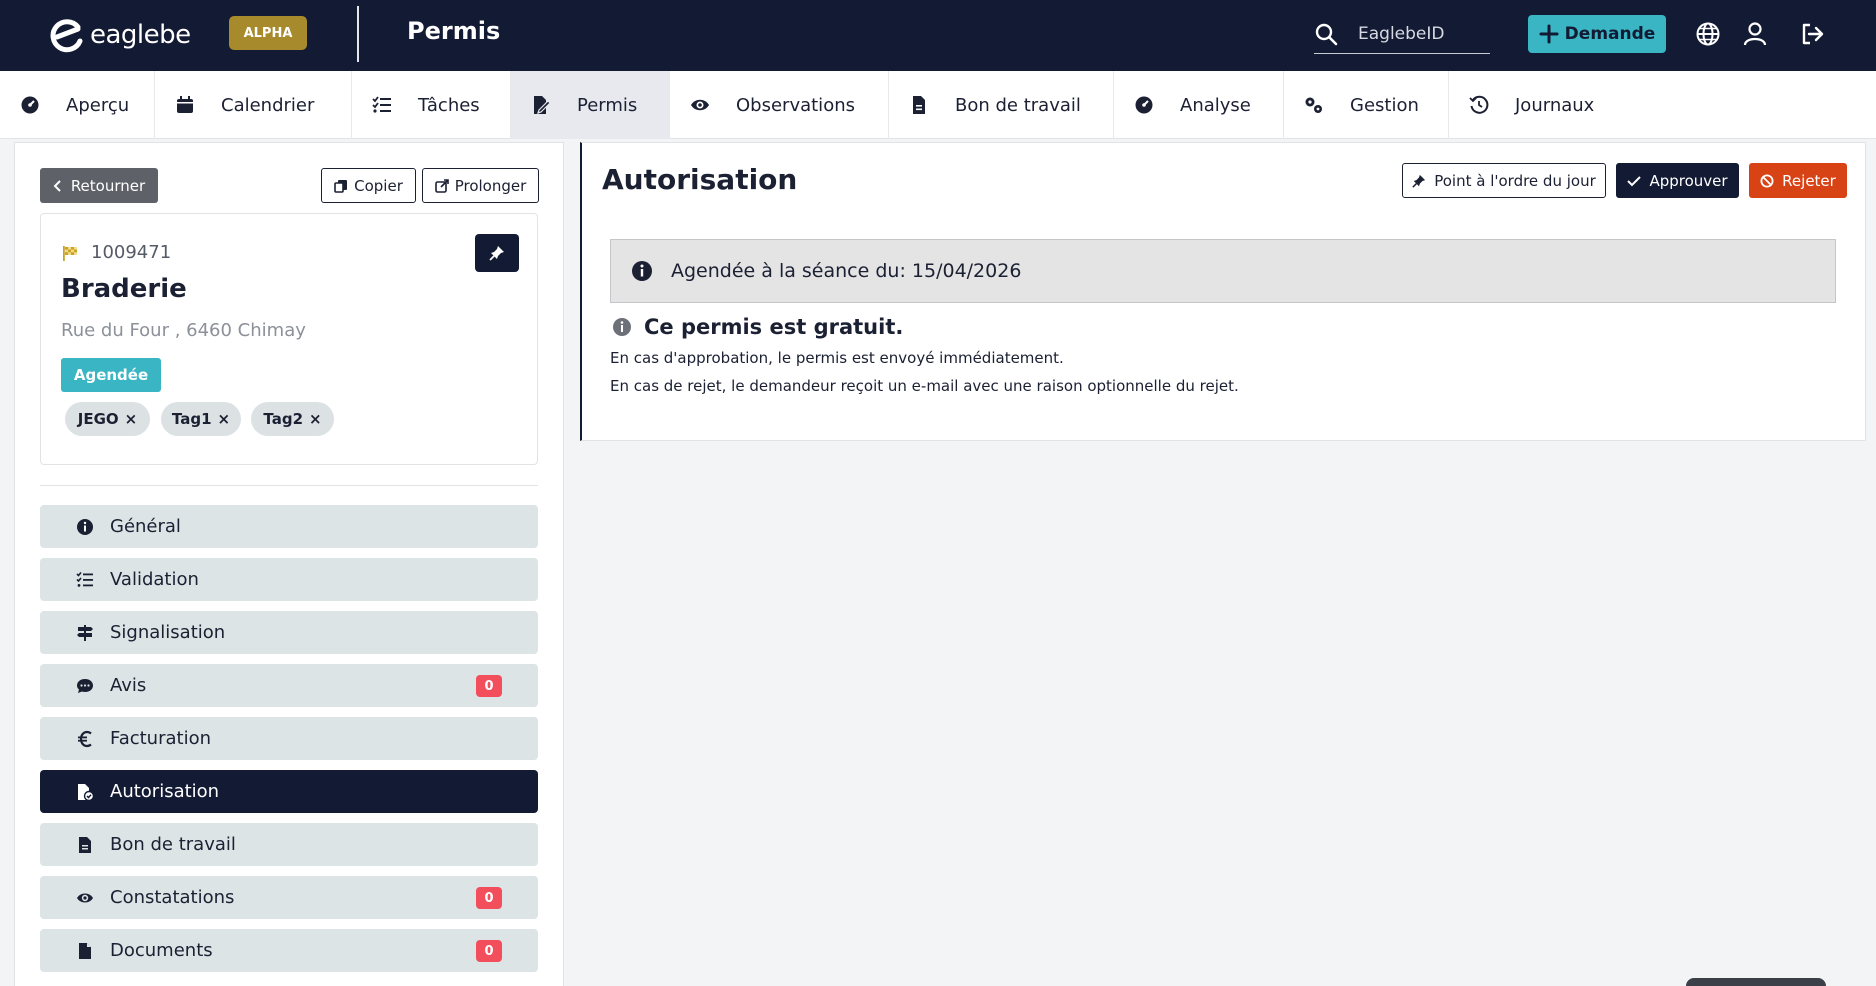  What do you see at coordinates (1366, 105) in the screenshot?
I see `tab-gestion: Gestion` at bounding box center [1366, 105].